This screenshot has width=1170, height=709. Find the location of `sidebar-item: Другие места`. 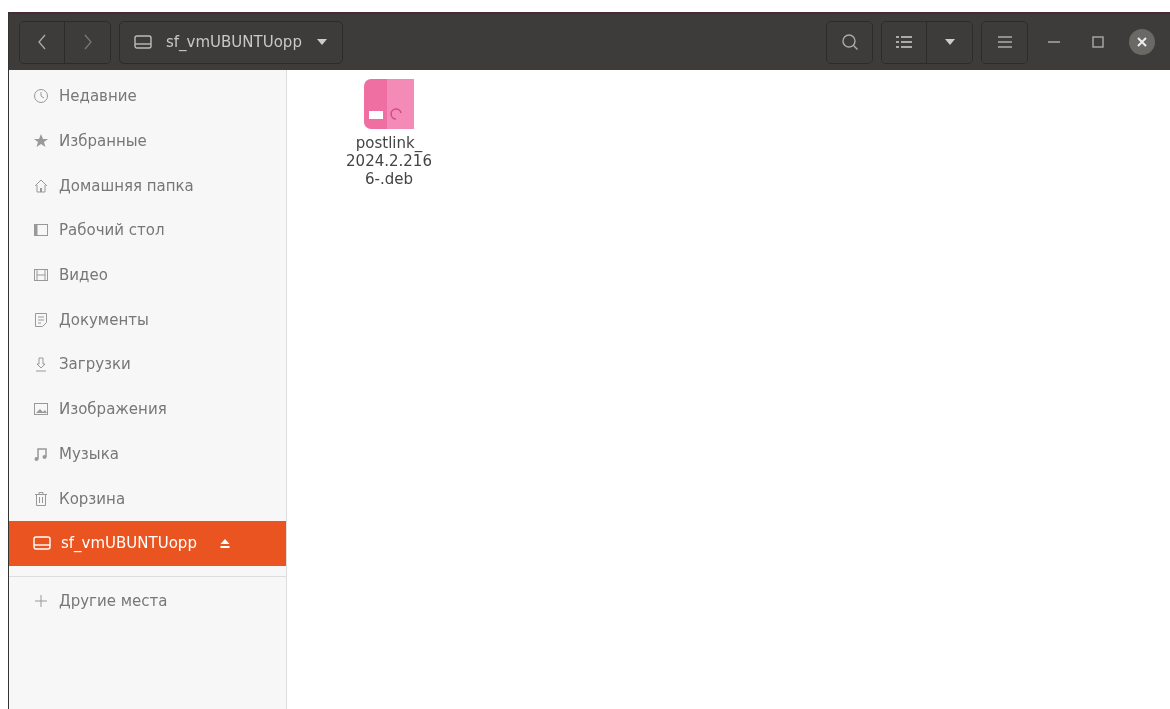

sidebar-item: Другие места is located at coordinates (147, 601).